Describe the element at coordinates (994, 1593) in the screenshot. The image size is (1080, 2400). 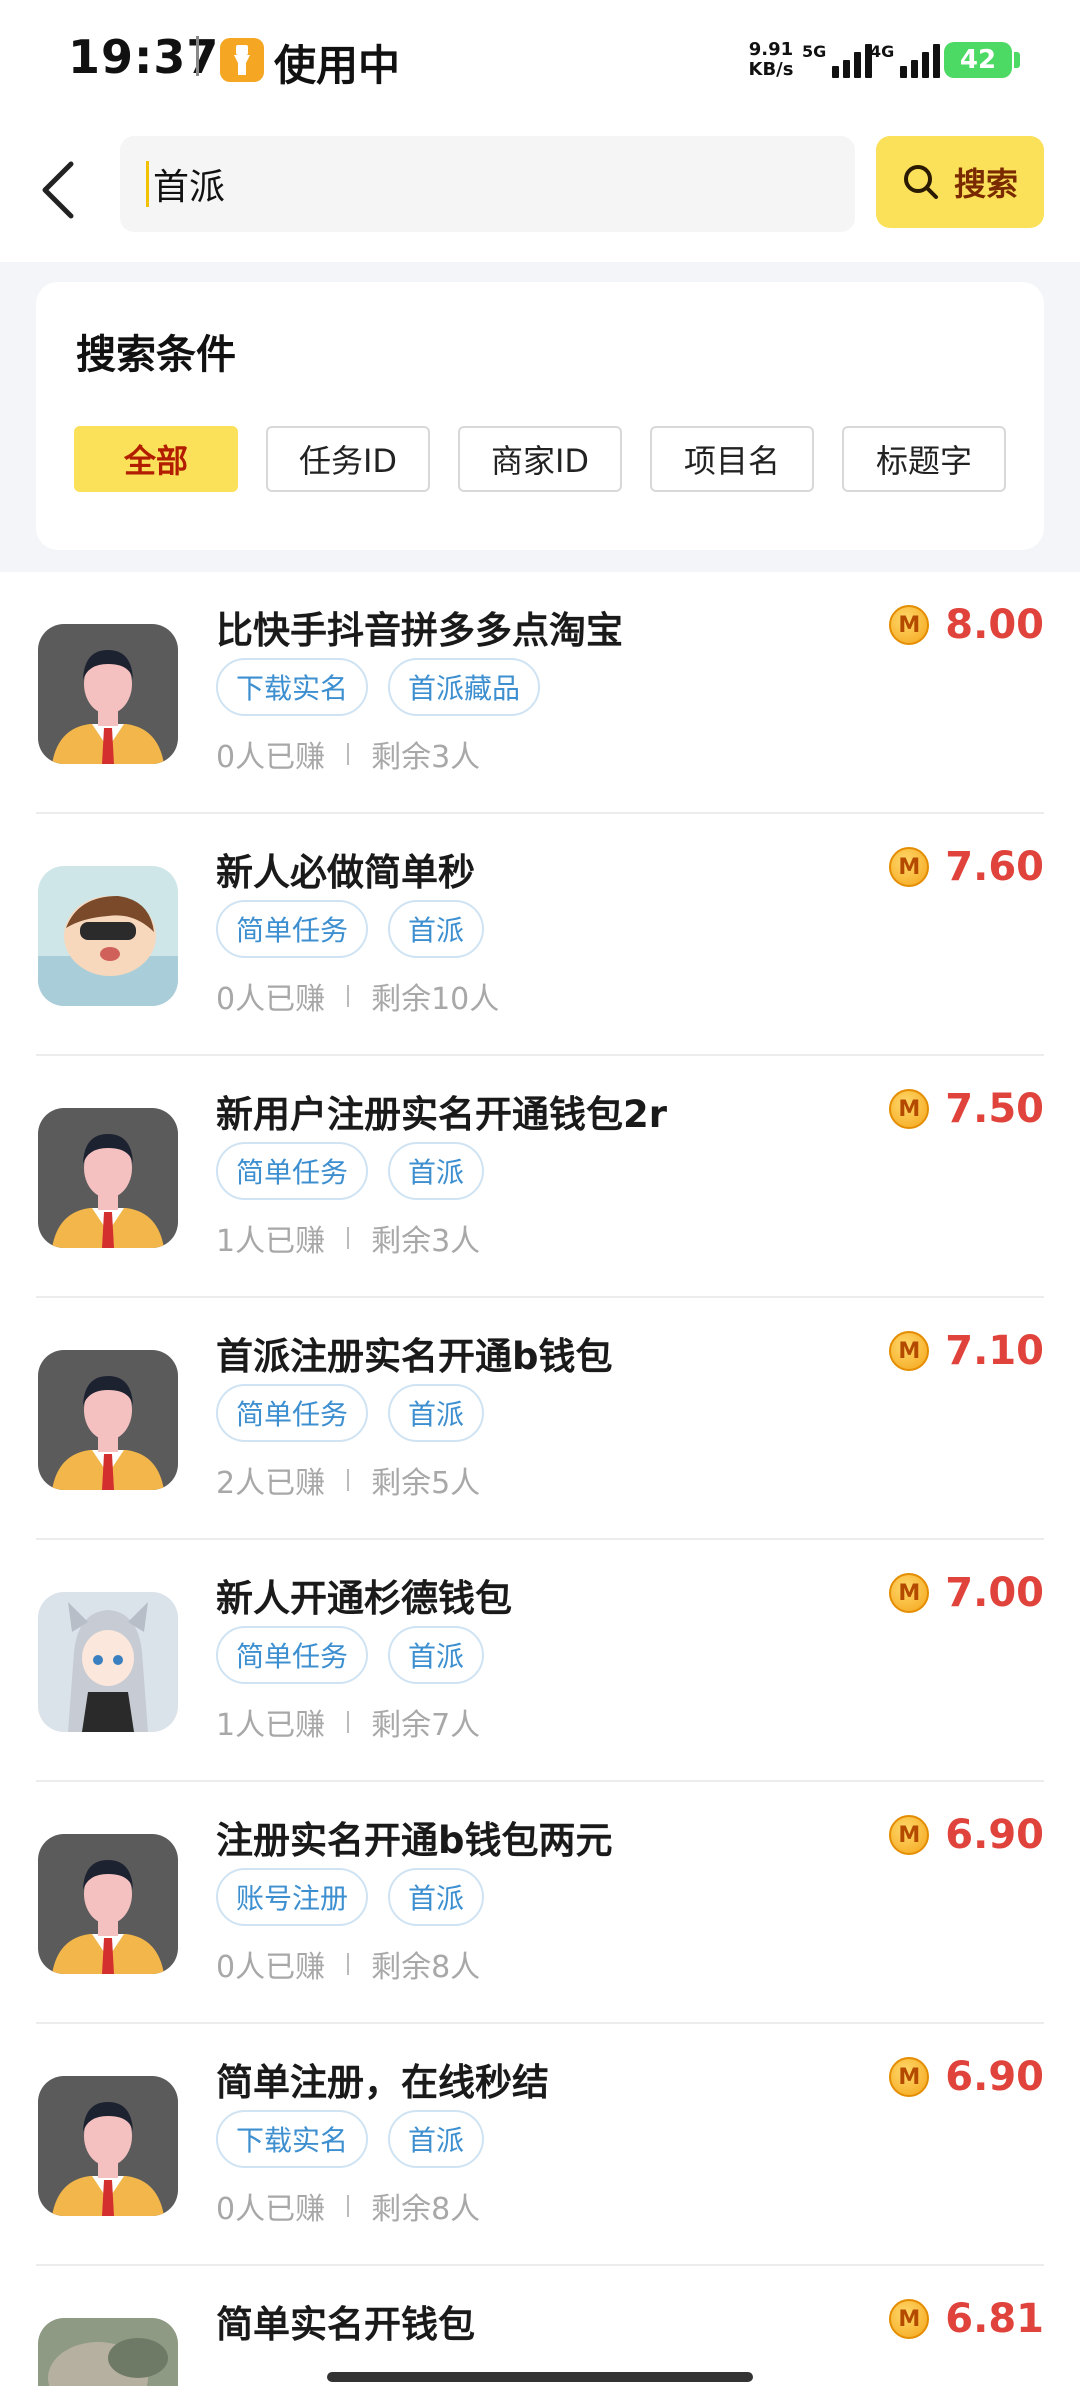
I see `task-price: 7.00` at that location.